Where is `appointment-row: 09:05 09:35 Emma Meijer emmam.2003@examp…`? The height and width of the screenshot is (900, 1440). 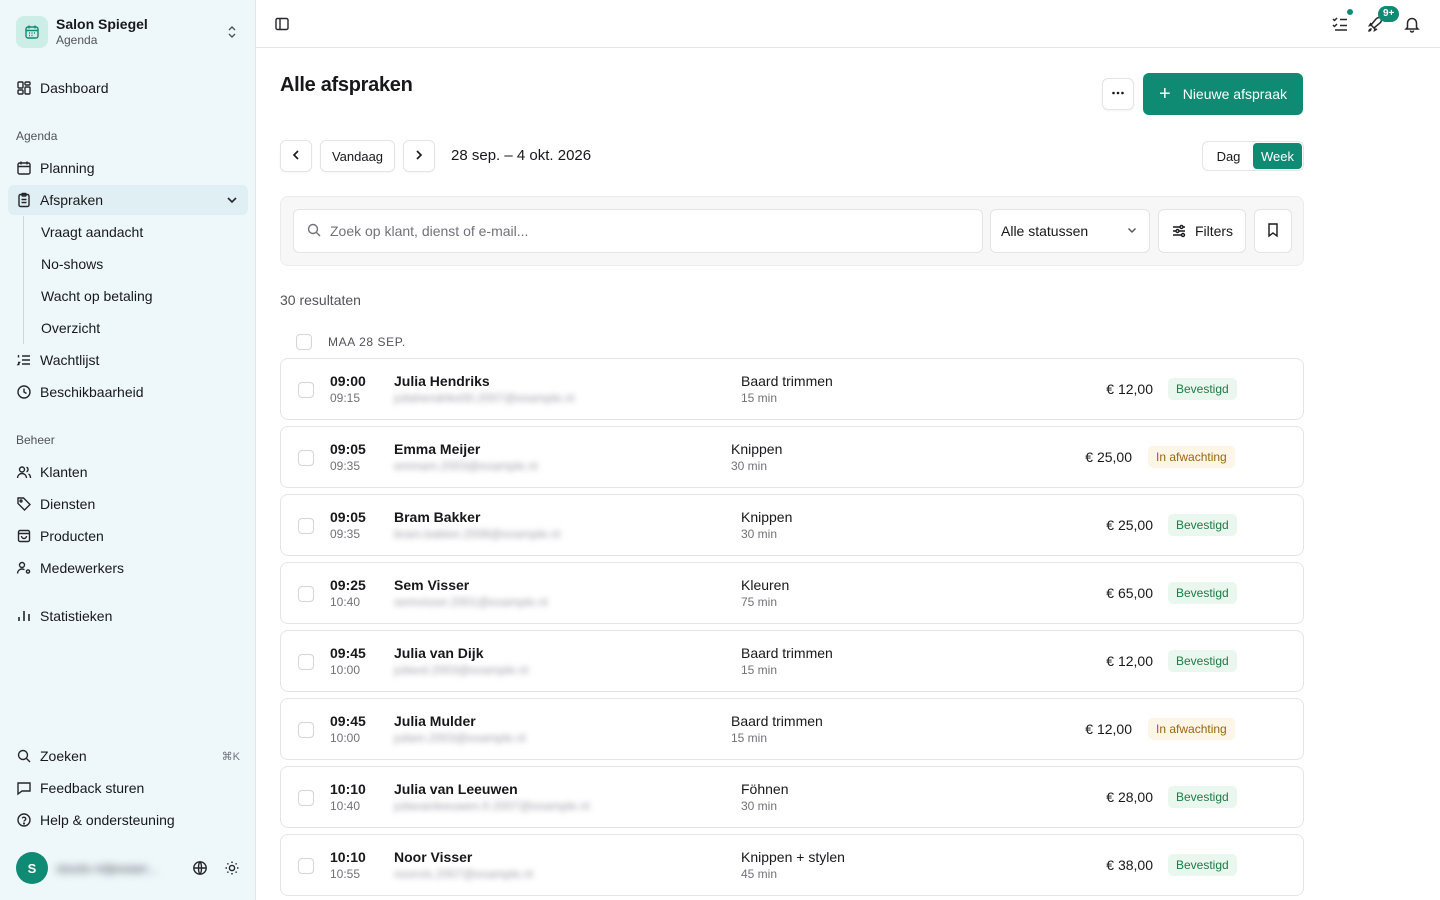 appointment-row: 09:05 09:35 Emma Meijer emmam.2003@examp… is located at coordinates (792, 457).